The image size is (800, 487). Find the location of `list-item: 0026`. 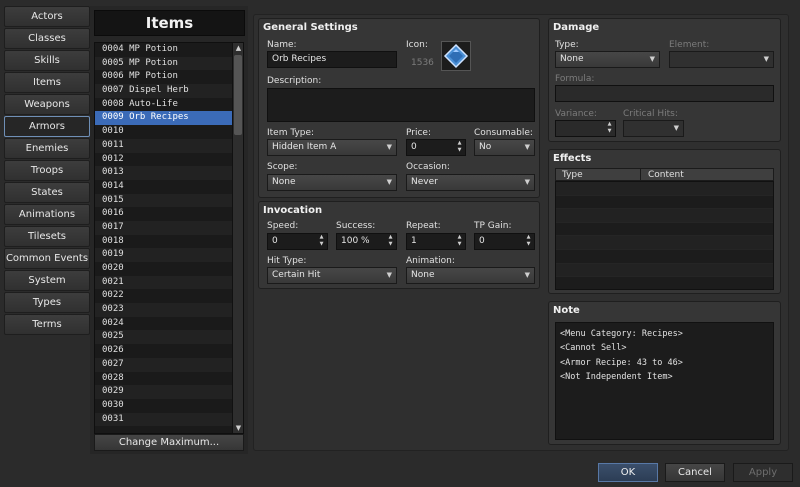

list-item: 0026 is located at coordinates (169, 351).